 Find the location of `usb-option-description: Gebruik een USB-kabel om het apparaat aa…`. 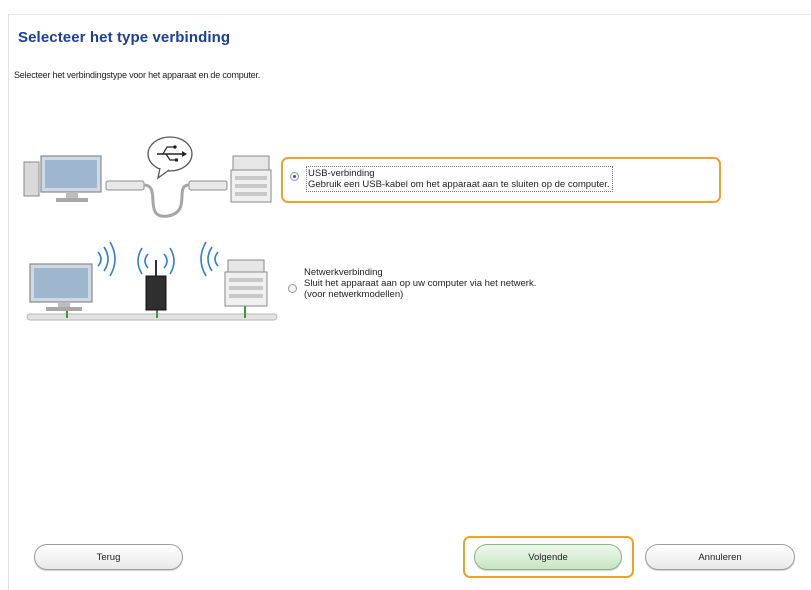

usb-option-description: Gebruik een USB-kabel om het apparaat aa… is located at coordinates (459, 184).